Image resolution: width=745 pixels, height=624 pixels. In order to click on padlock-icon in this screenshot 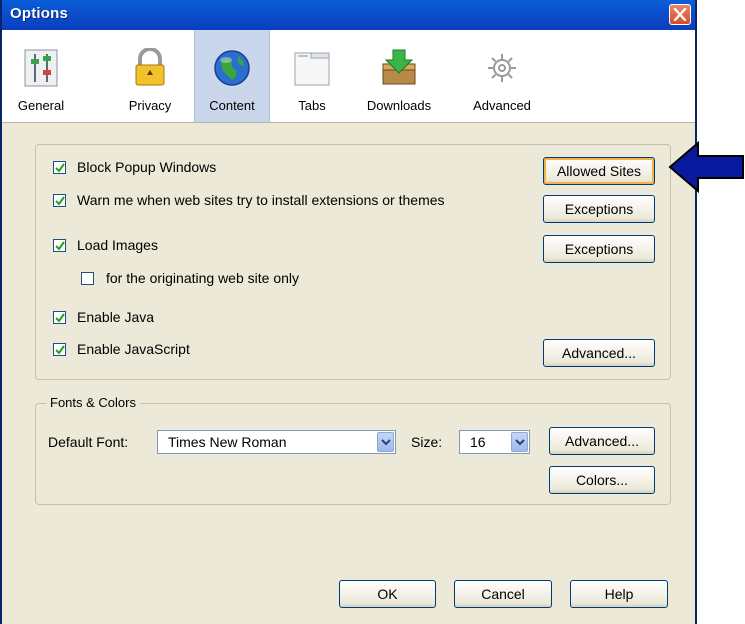, I will do `click(150, 67)`.